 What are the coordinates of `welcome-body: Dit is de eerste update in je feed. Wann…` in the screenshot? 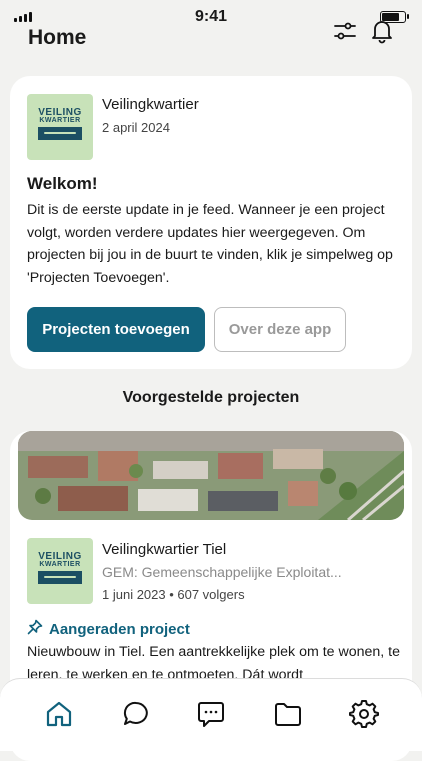 It's located at (210, 244).